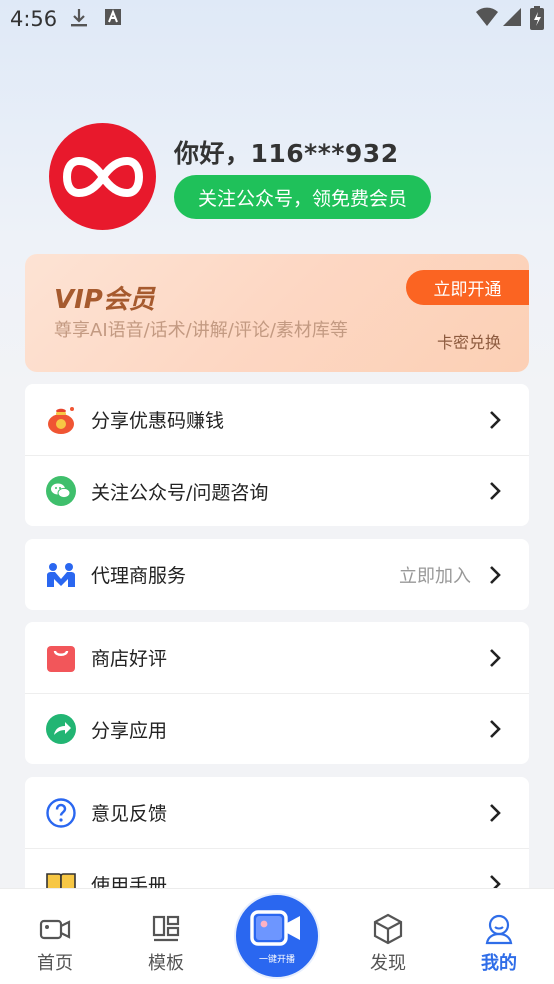  What do you see at coordinates (277, 728) in the screenshot?
I see `menu-item-share-app: 分享应用` at bounding box center [277, 728].